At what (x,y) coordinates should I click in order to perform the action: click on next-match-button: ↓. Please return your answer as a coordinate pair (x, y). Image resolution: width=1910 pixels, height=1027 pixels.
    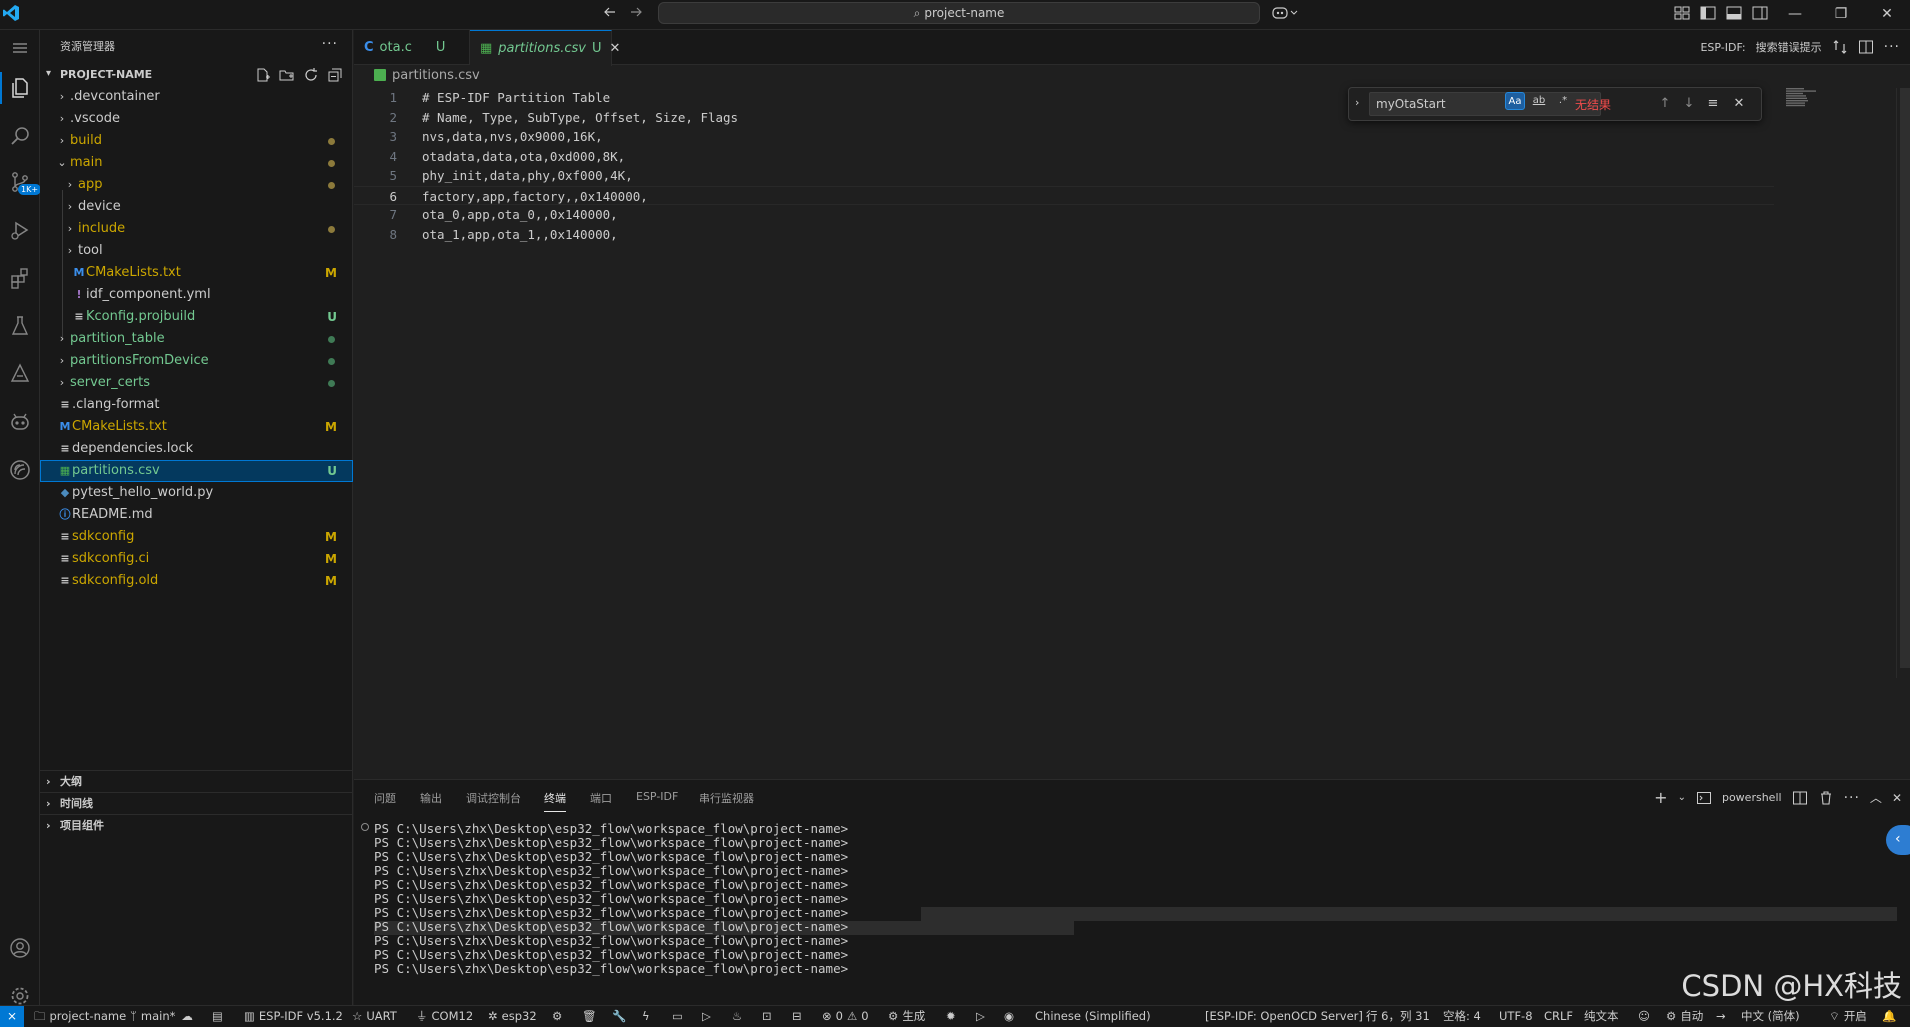
    Looking at the image, I should click on (1689, 104).